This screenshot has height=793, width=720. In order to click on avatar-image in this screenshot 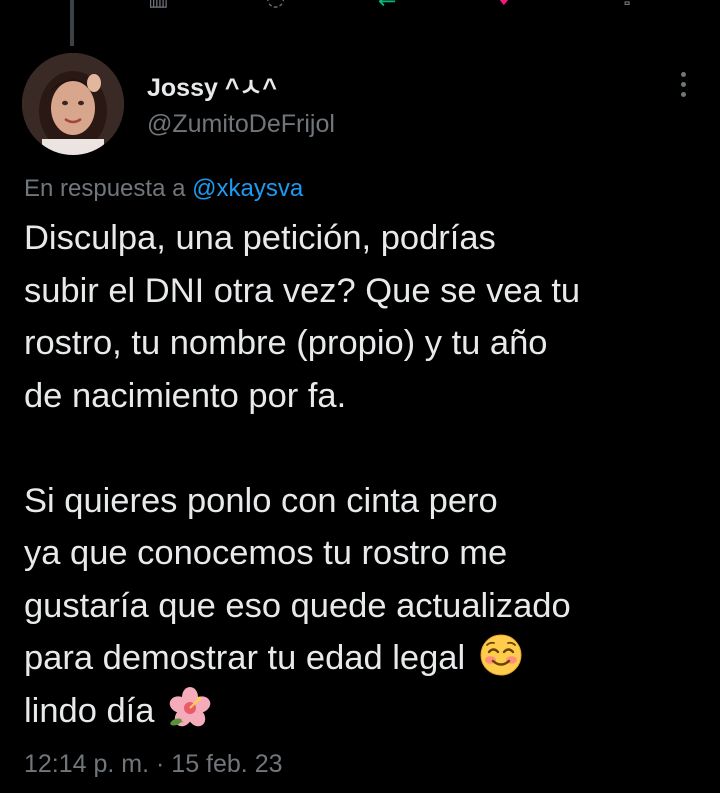, I will do `click(73, 104)`.